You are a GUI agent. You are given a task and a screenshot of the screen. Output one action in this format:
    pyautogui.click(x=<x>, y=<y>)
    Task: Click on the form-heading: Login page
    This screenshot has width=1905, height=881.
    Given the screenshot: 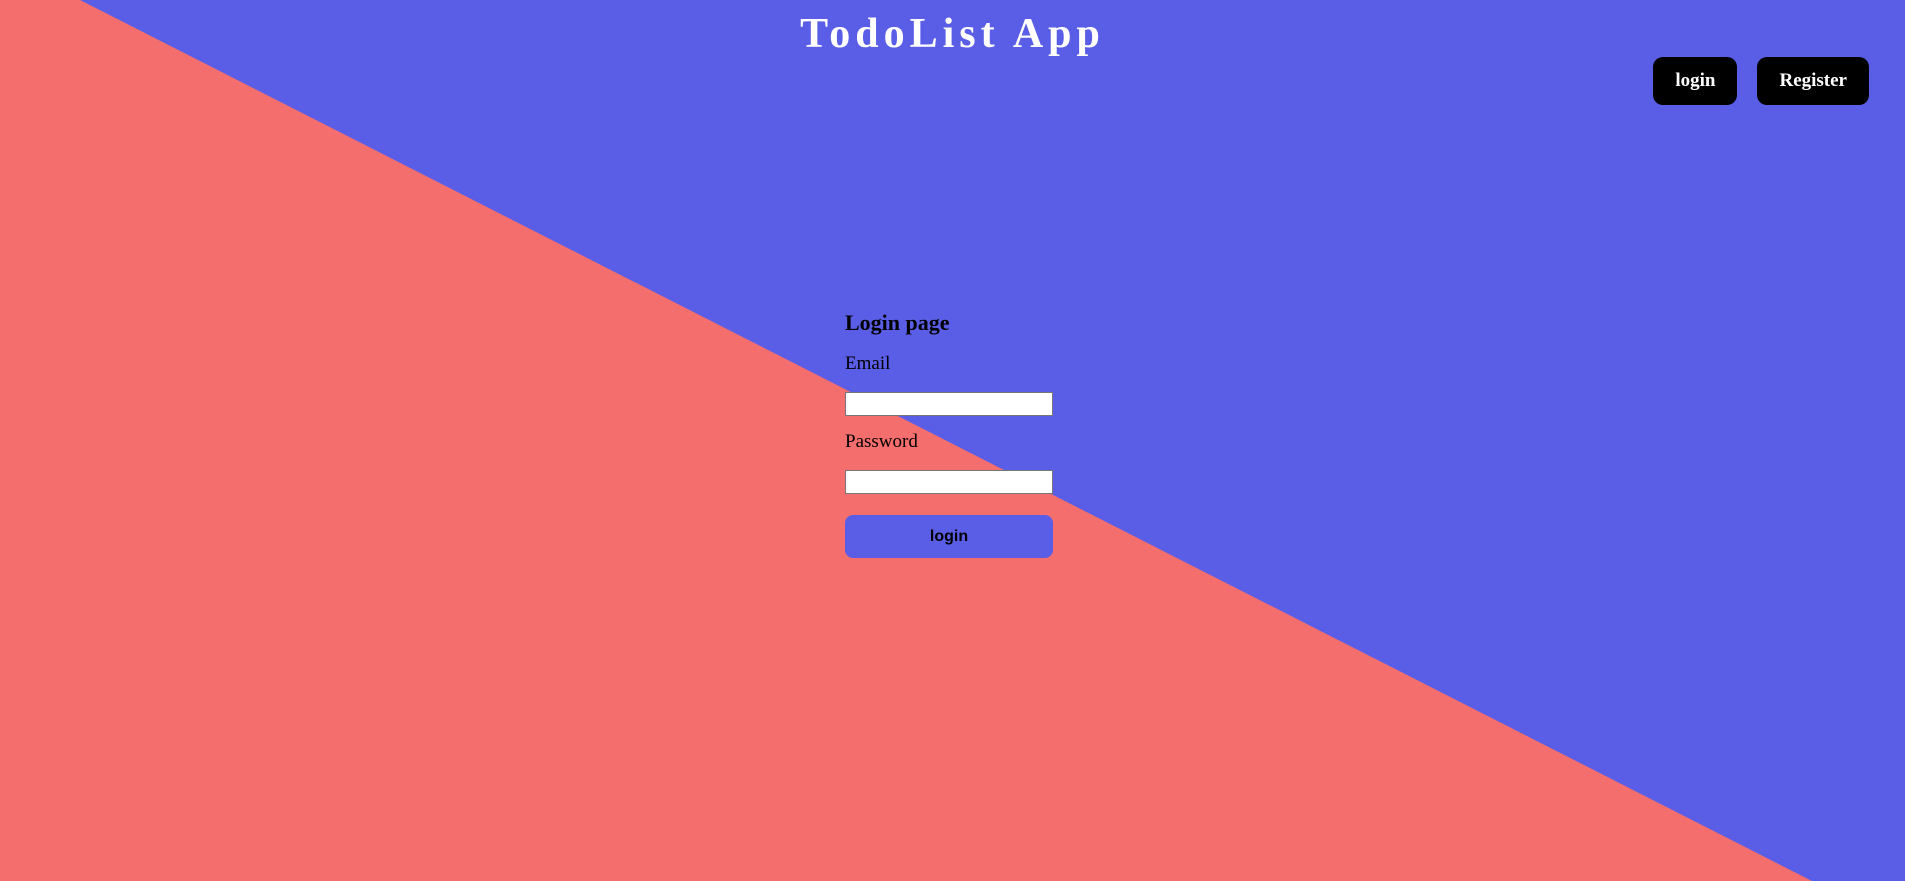 What is the action you would take?
    pyautogui.click(x=897, y=322)
    